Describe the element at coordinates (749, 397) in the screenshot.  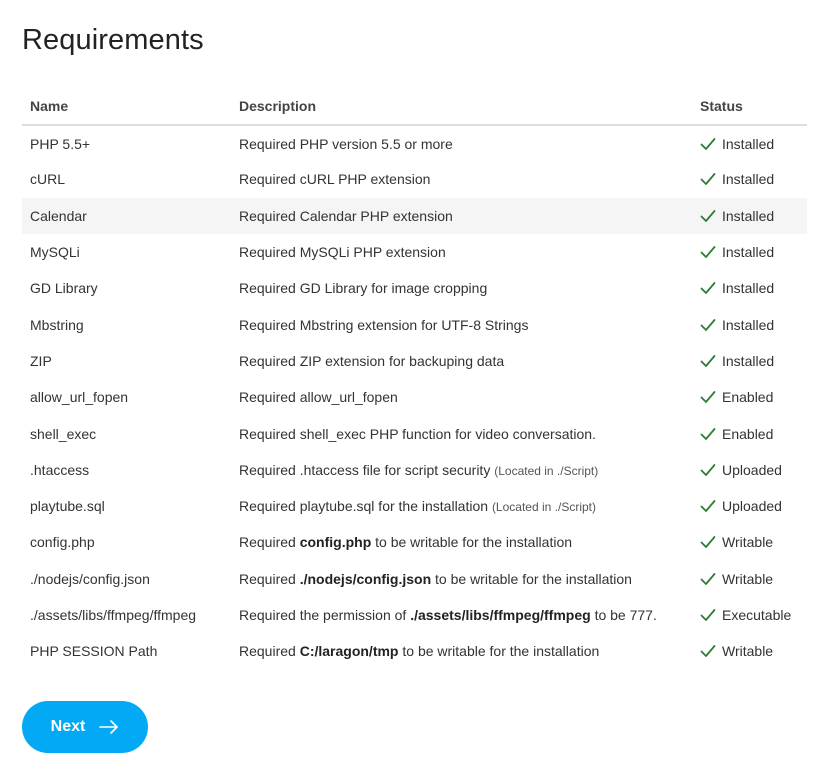
I see `requirement-status: Enabled` at that location.